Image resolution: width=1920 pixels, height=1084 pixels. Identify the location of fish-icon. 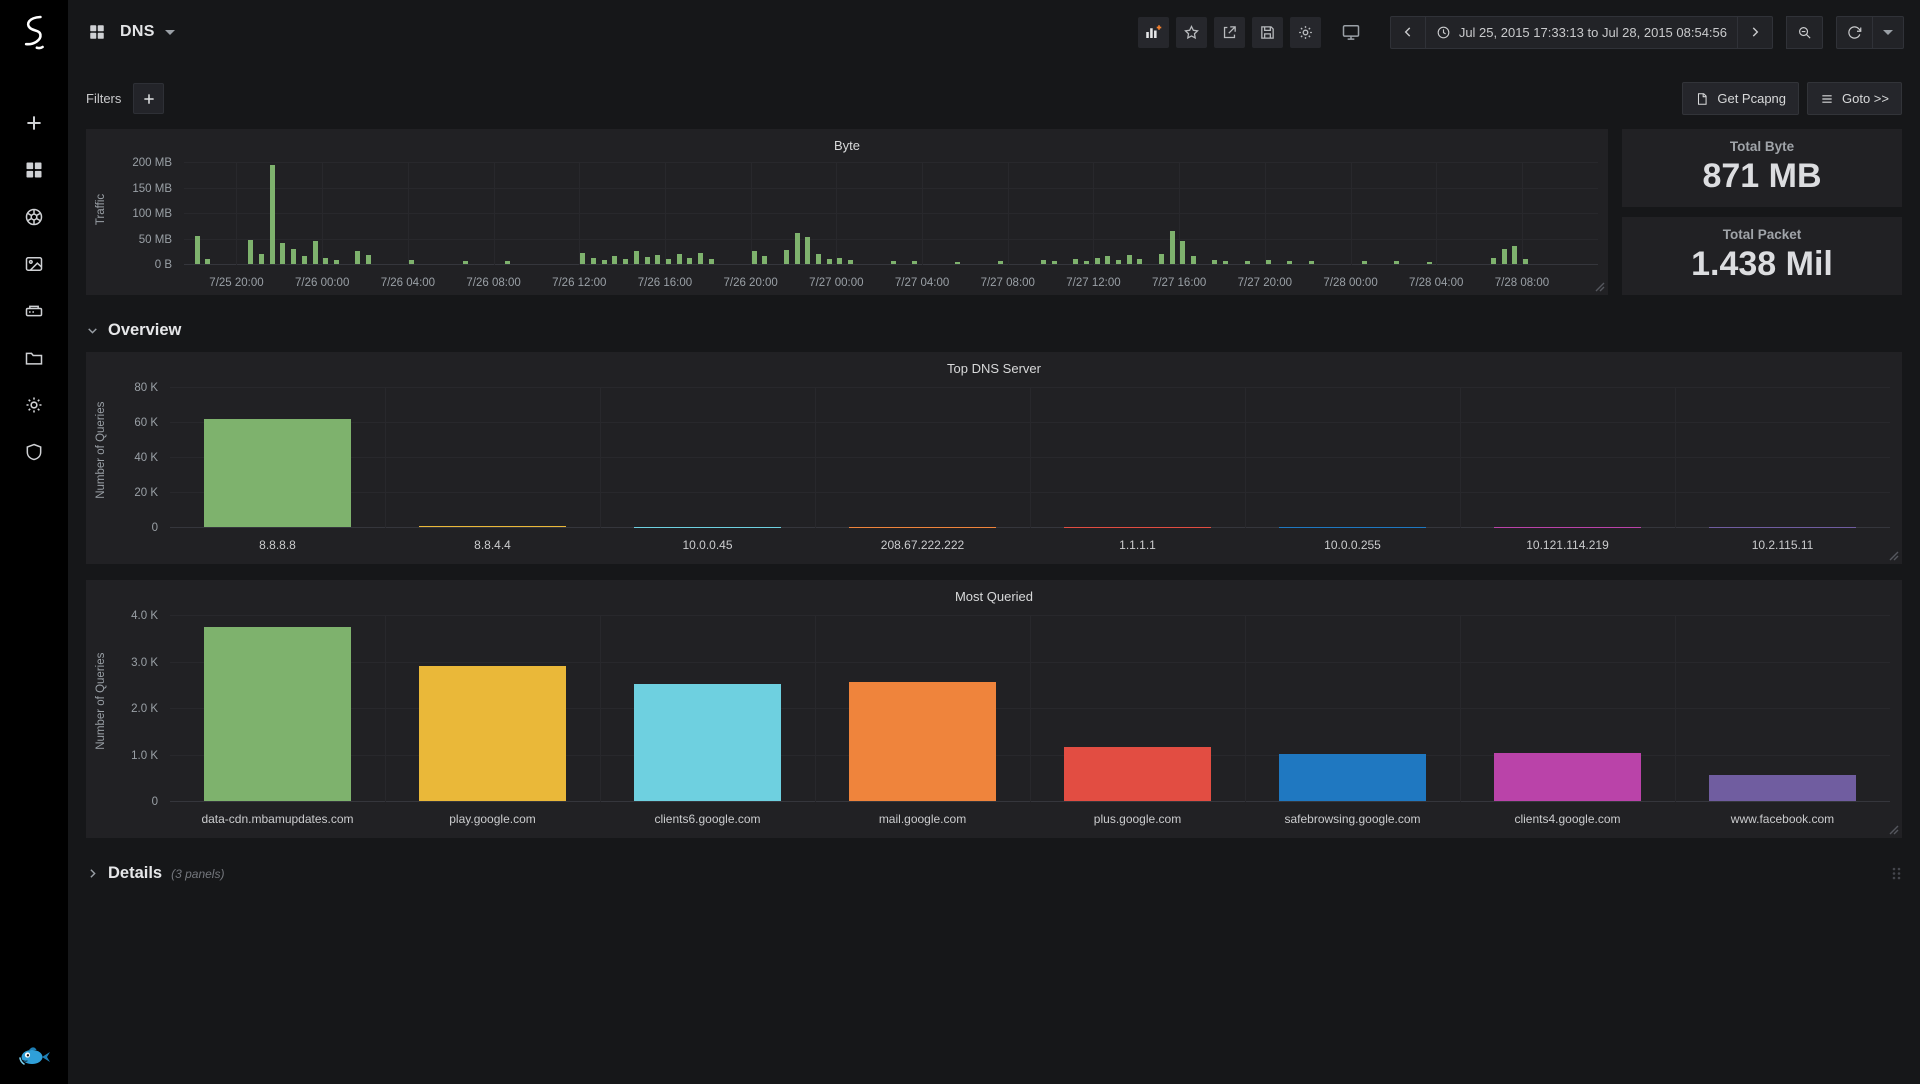
(34, 1057).